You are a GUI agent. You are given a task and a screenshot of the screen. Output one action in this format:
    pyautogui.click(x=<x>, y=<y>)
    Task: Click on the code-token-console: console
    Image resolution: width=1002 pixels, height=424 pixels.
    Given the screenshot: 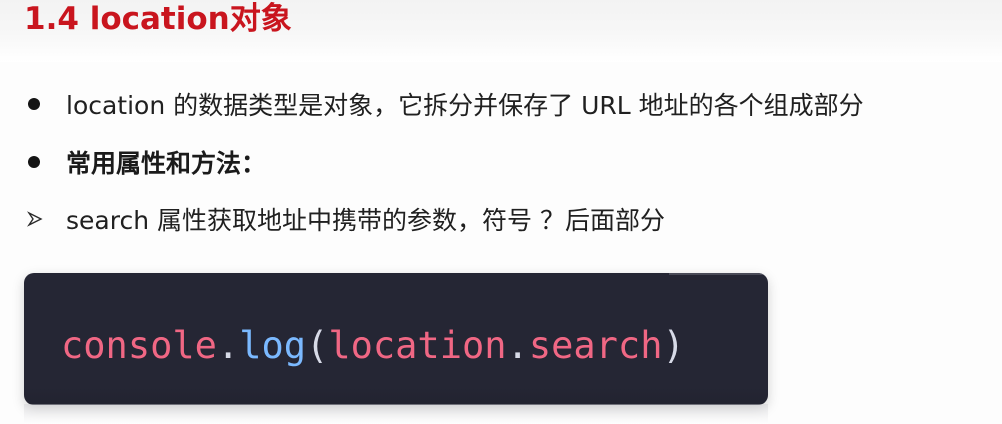 What is the action you would take?
    pyautogui.click(x=139, y=345)
    